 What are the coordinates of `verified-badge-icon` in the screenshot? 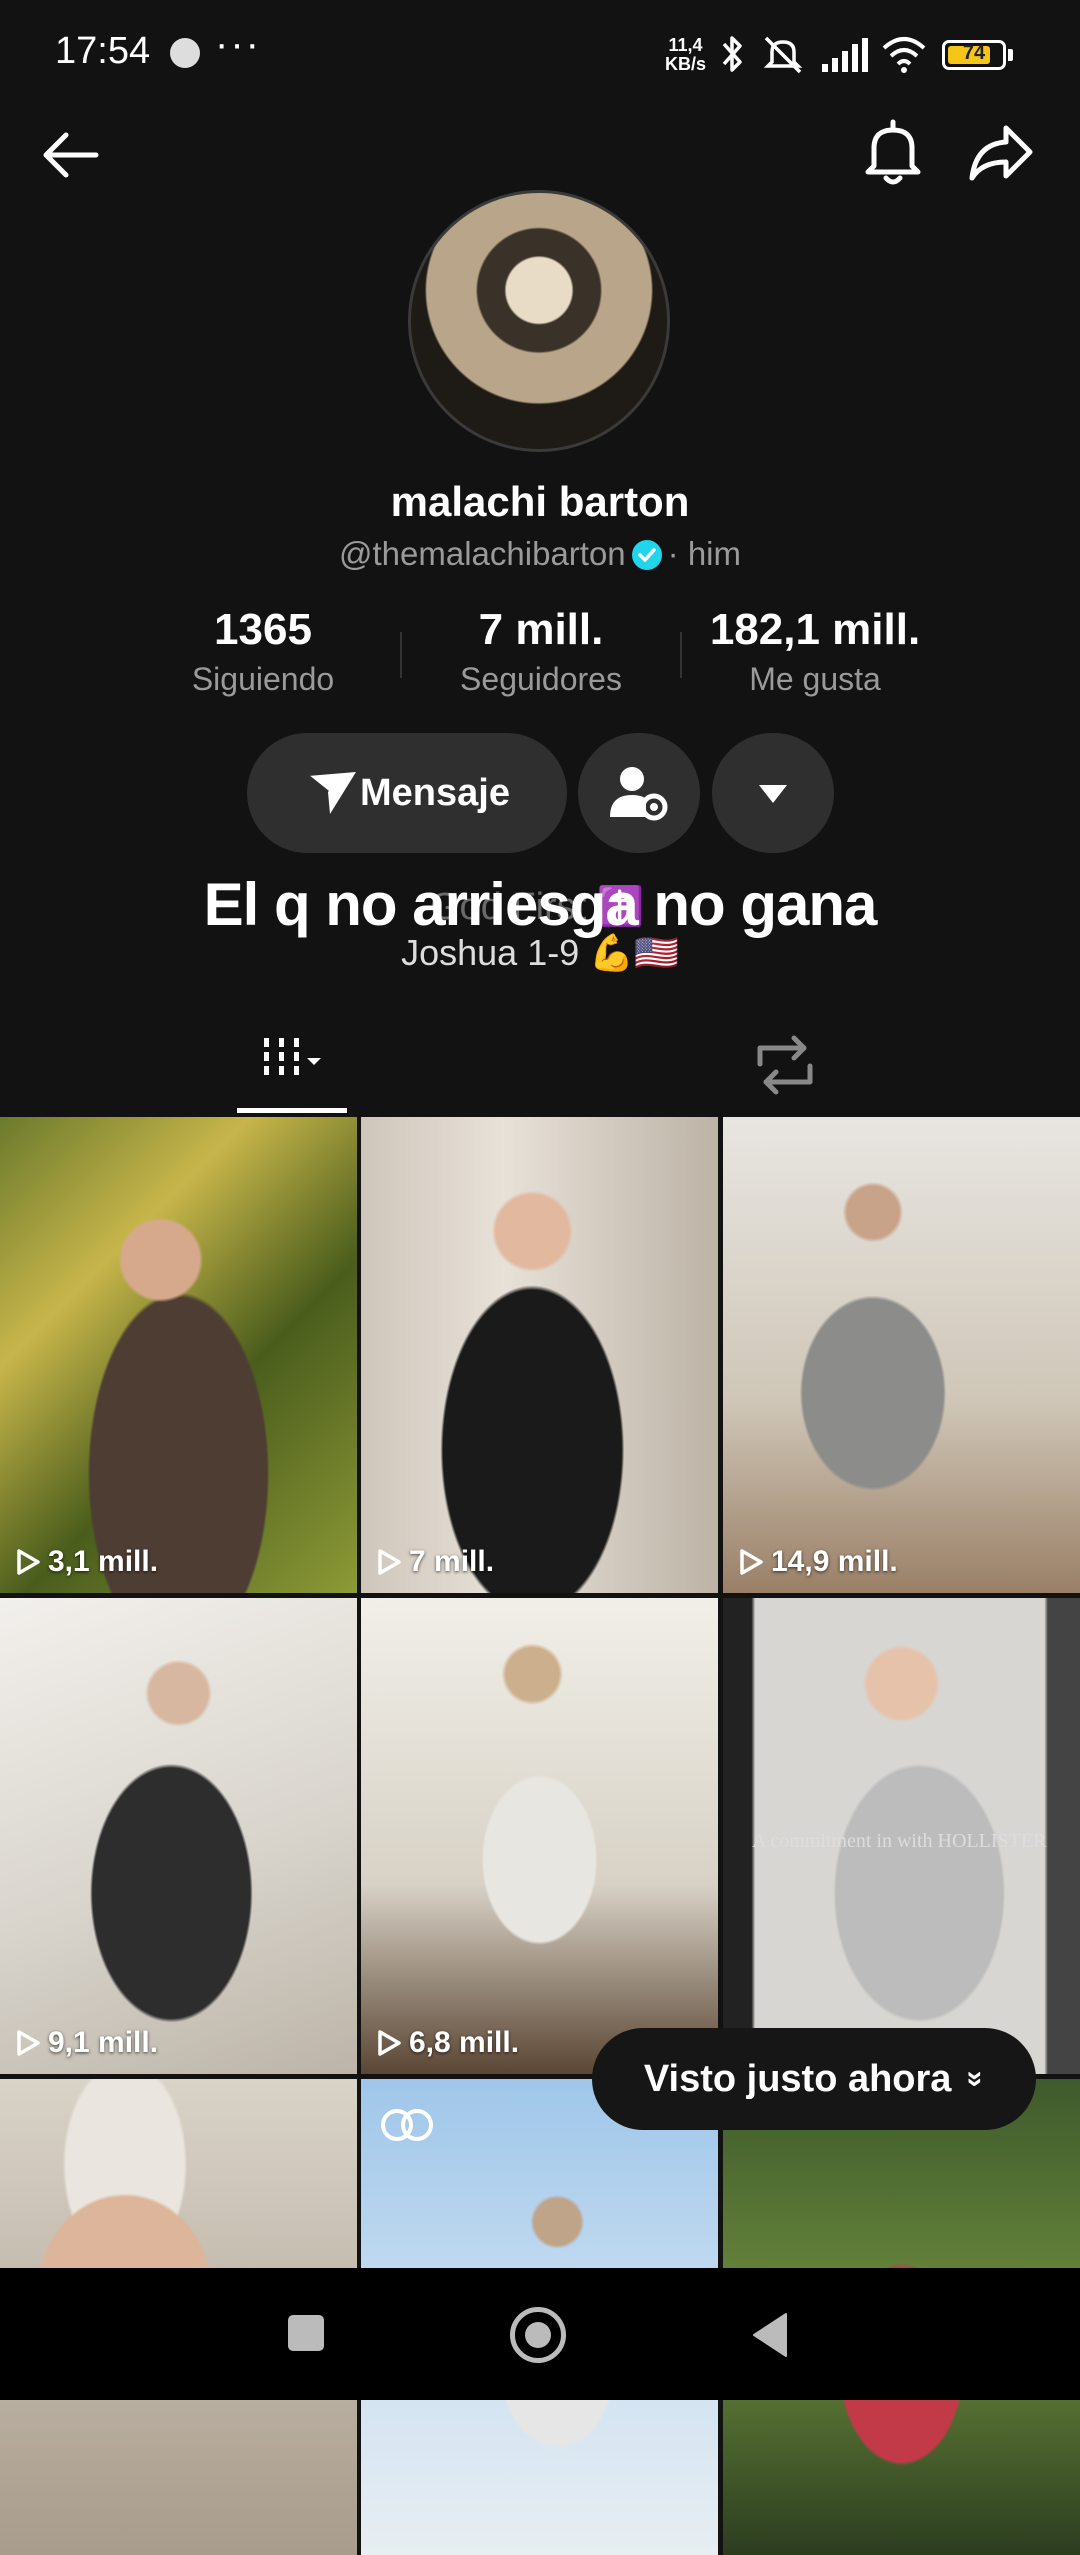 It's located at (646, 555).